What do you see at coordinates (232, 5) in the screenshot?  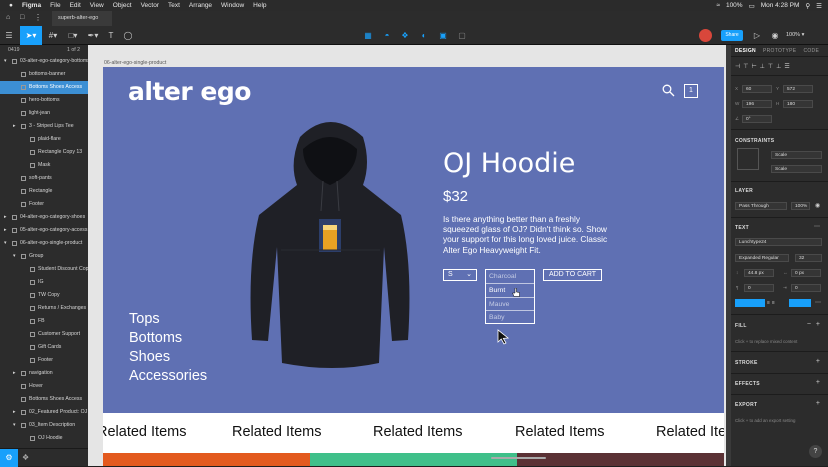 I see `menu-window: Window` at bounding box center [232, 5].